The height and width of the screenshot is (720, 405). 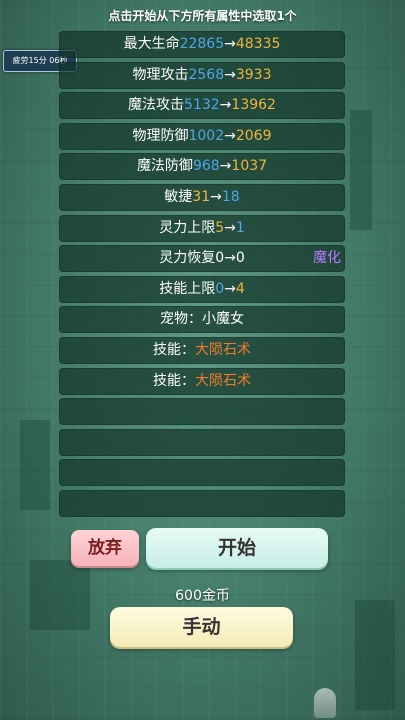 What do you see at coordinates (206, 74) in the screenshot?
I see `attr-old-value: 2568` at bounding box center [206, 74].